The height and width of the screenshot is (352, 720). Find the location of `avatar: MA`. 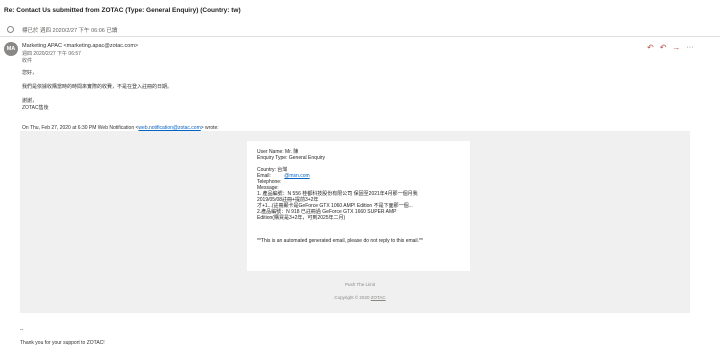

avatar: MA is located at coordinates (11, 49).